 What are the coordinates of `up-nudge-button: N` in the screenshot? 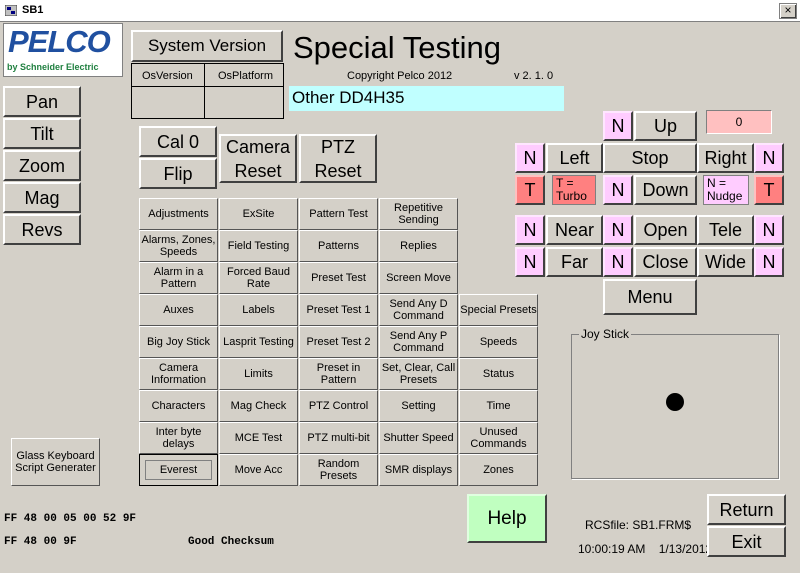 It's located at (618, 126).